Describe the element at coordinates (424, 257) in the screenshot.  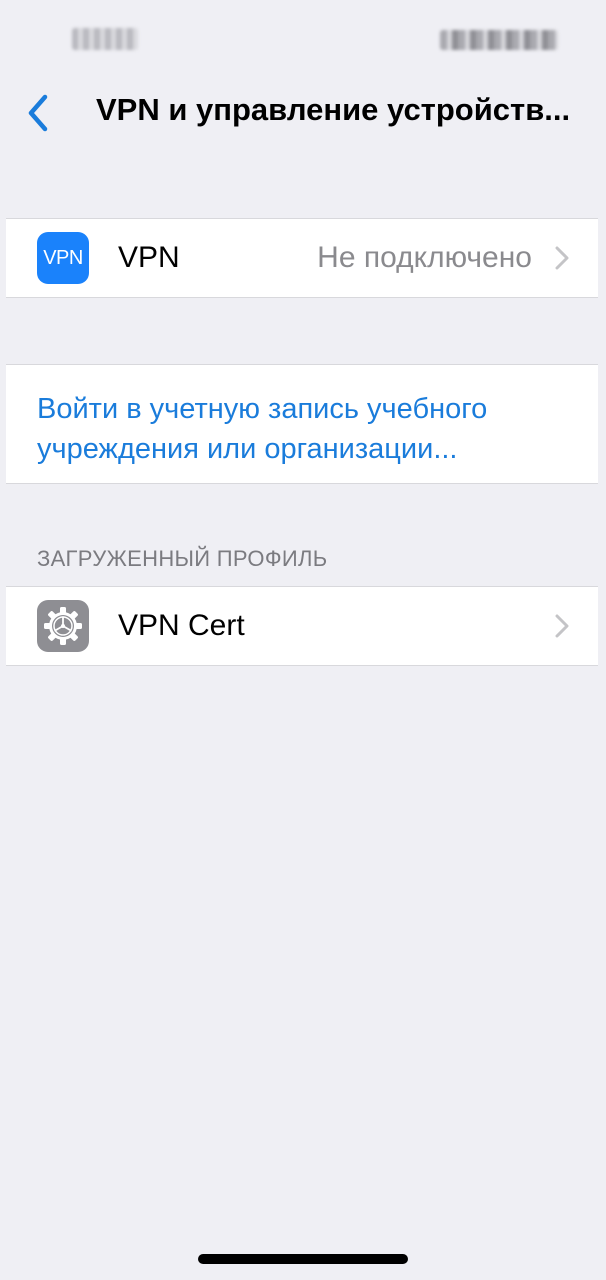
I see `vpn-status: Не подключено` at that location.